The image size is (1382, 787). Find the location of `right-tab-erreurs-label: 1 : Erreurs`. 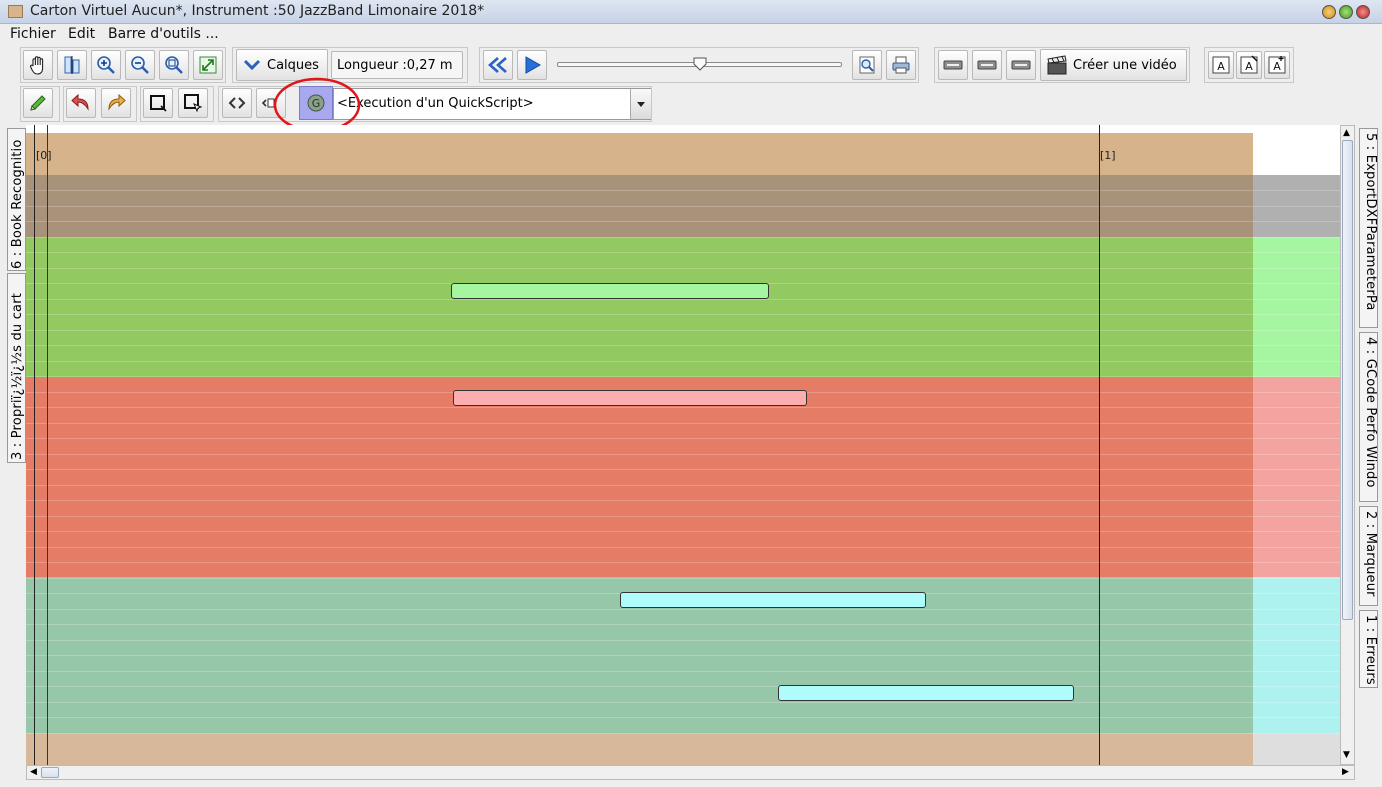

right-tab-erreurs-label: 1 : Erreurs is located at coordinates (1370, 650).